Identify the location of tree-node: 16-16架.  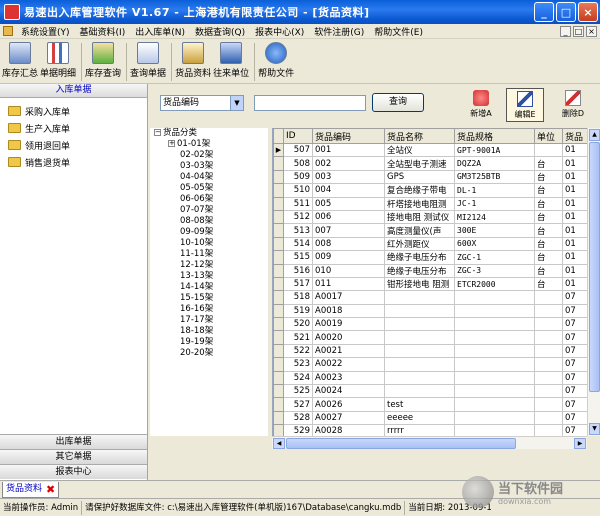
(209, 309).